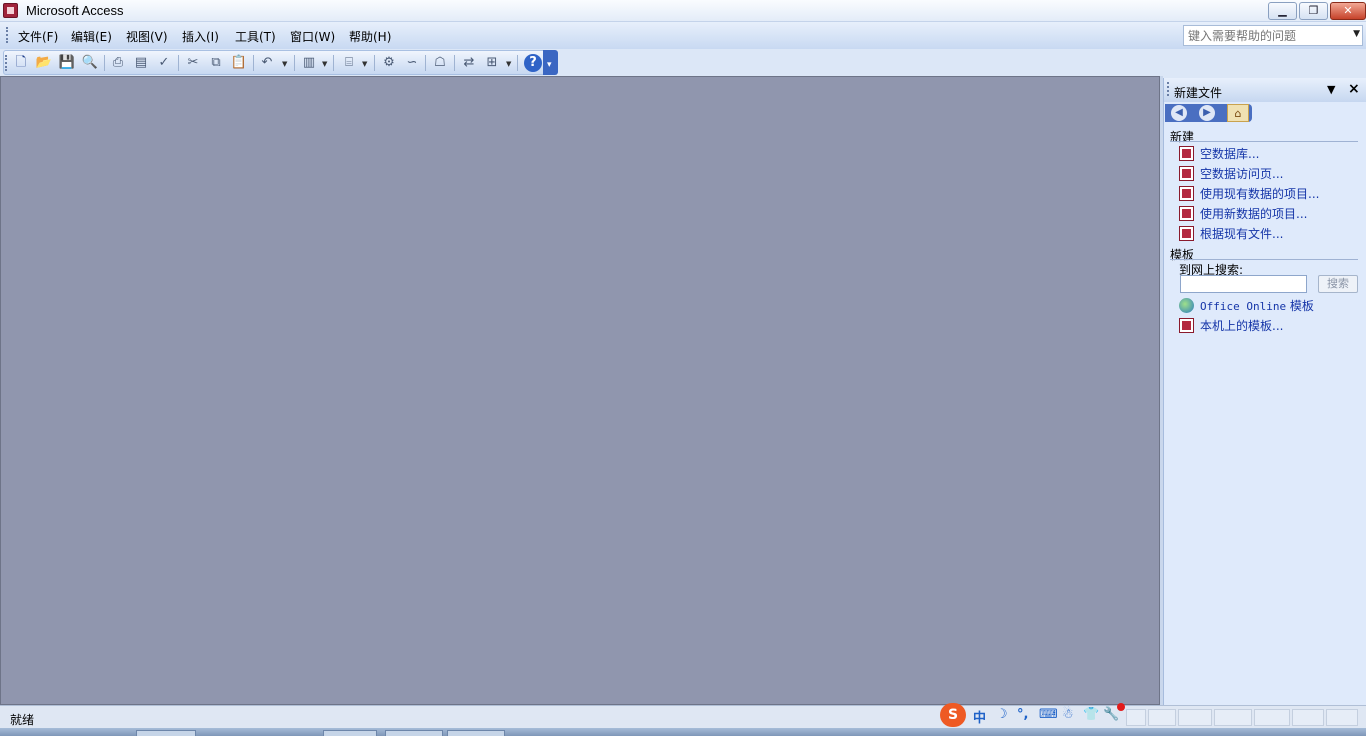 This screenshot has width=1366, height=736. I want to click on paste-icon: 📋, so click(239, 63).